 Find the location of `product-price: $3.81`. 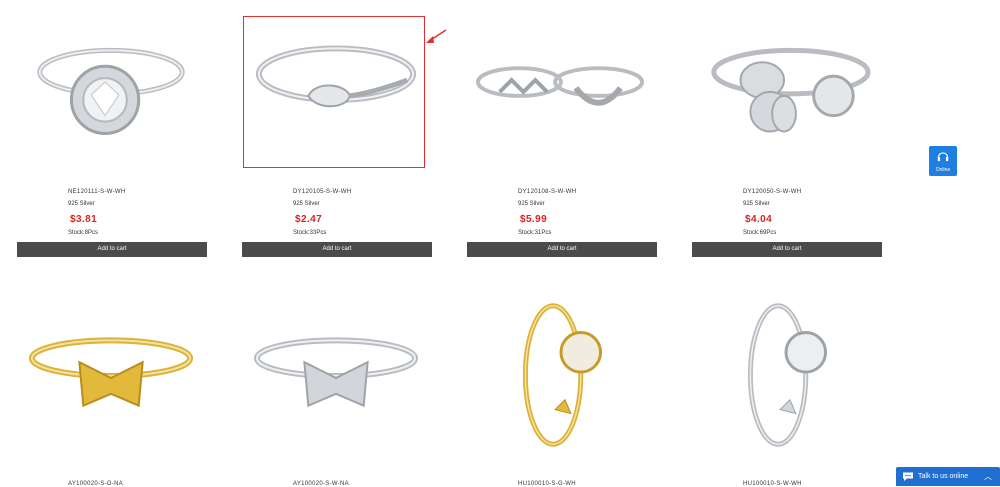

product-price: $3.81 is located at coordinates (84, 219).